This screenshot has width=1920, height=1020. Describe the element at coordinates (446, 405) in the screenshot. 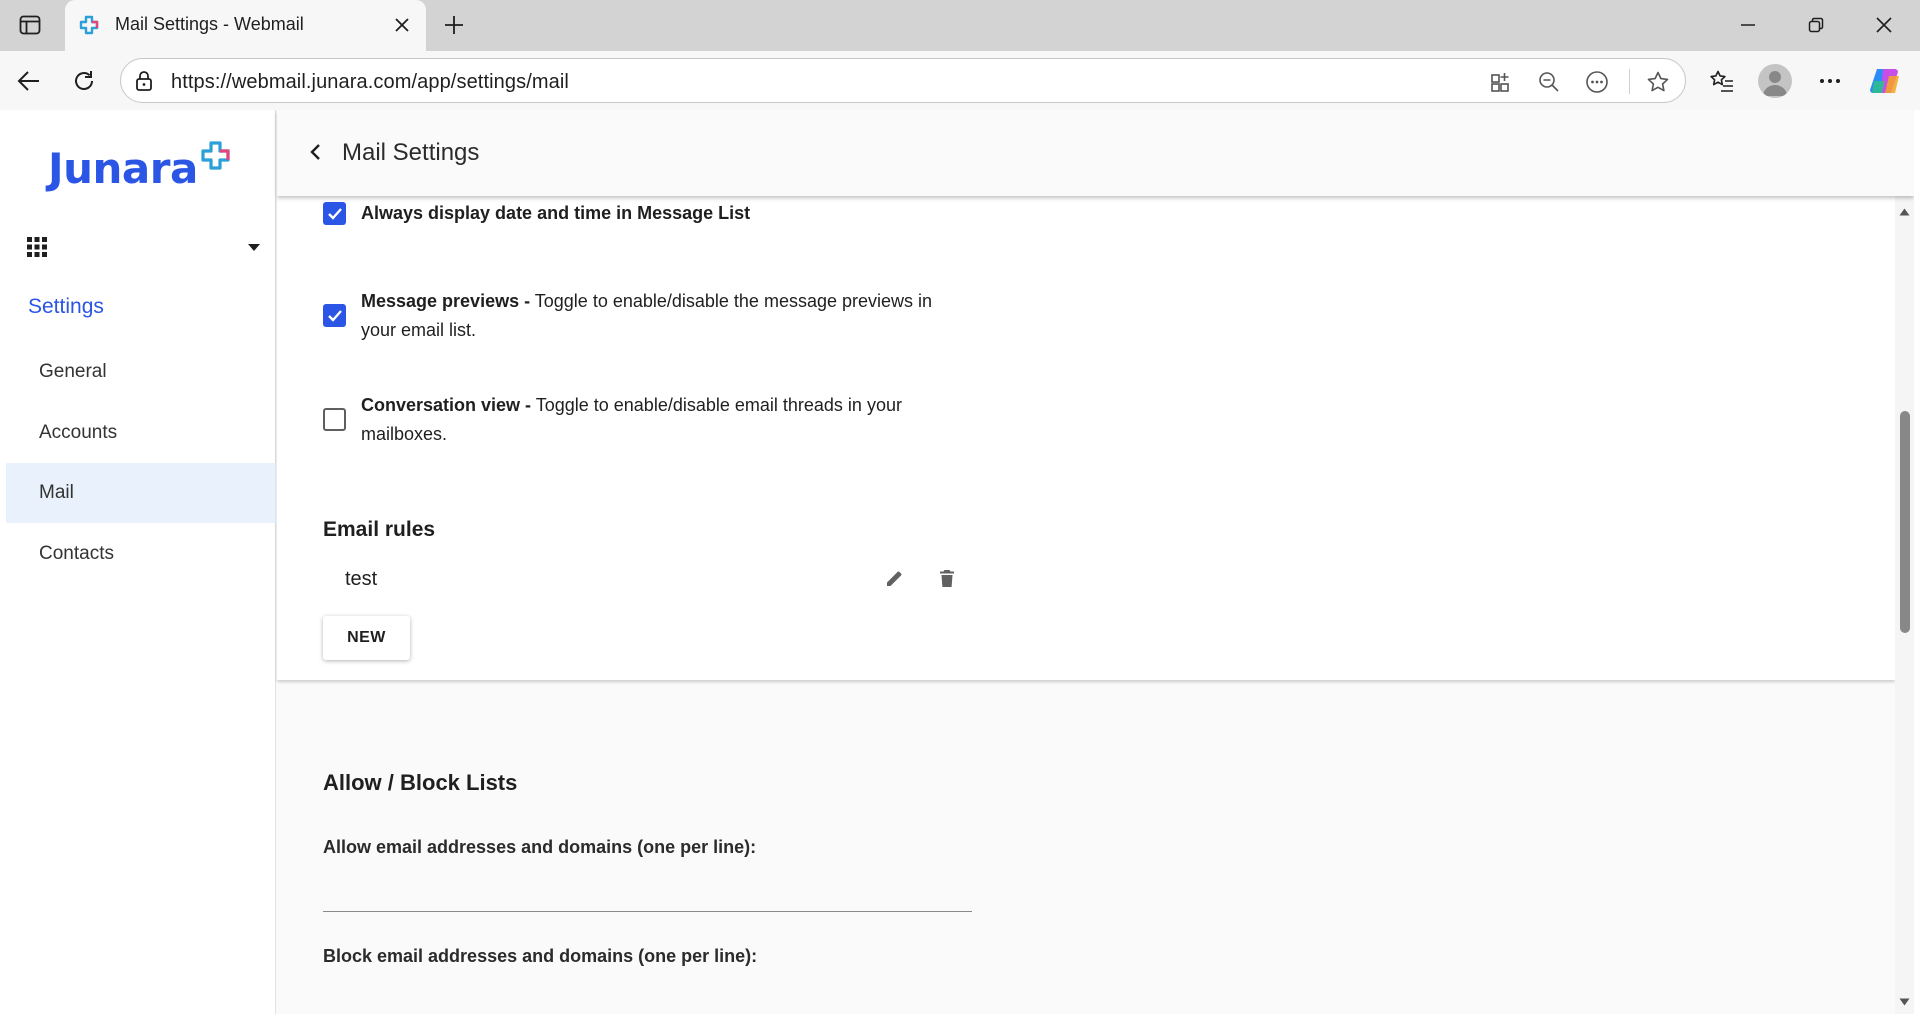

I see `option-title: Conversation view -` at that location.